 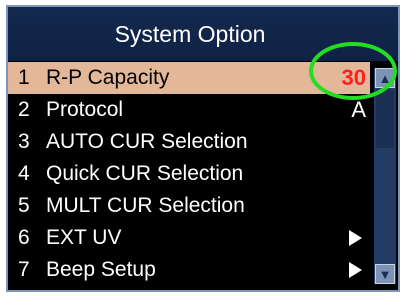 I want to click on menu-item-value: A, so click(x=358, y=109).